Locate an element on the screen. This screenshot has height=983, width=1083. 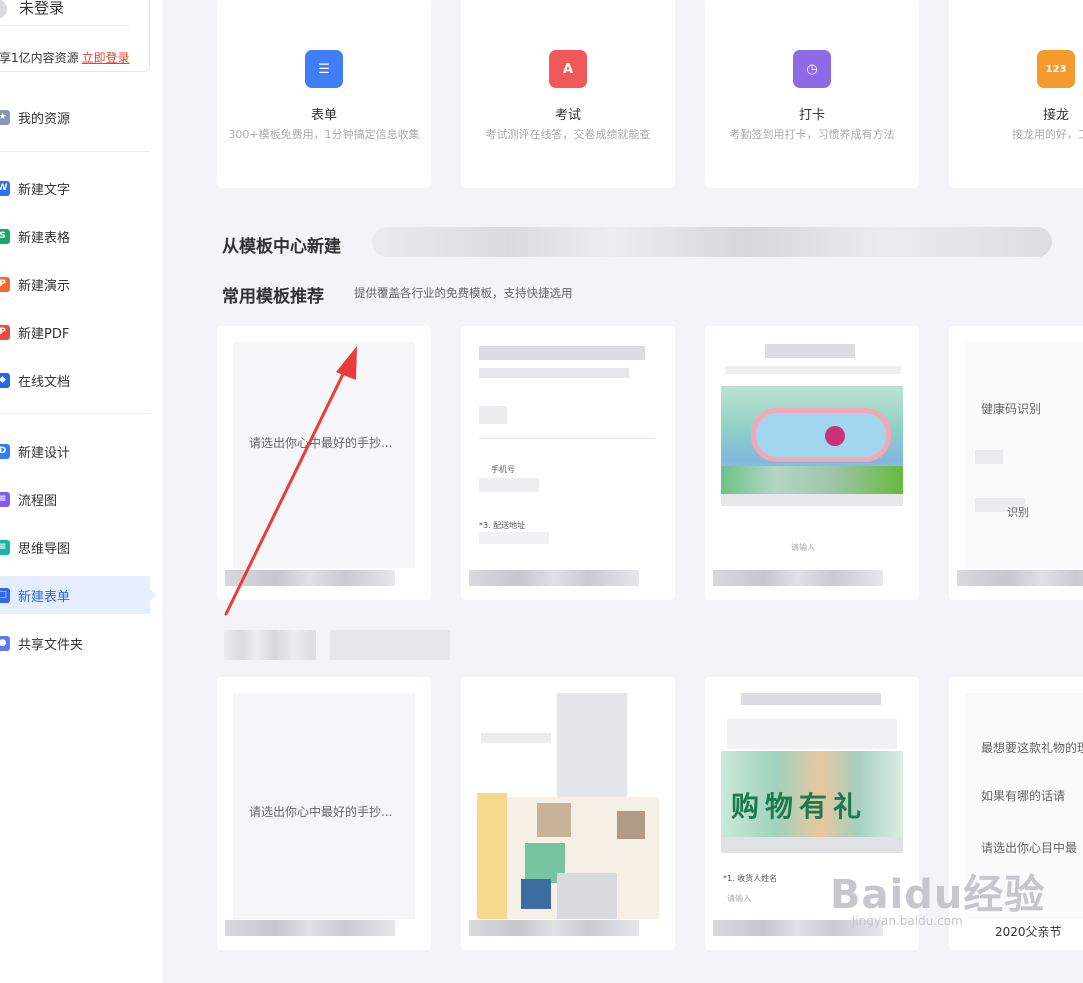
avatar is located at coordinates (3, 9).